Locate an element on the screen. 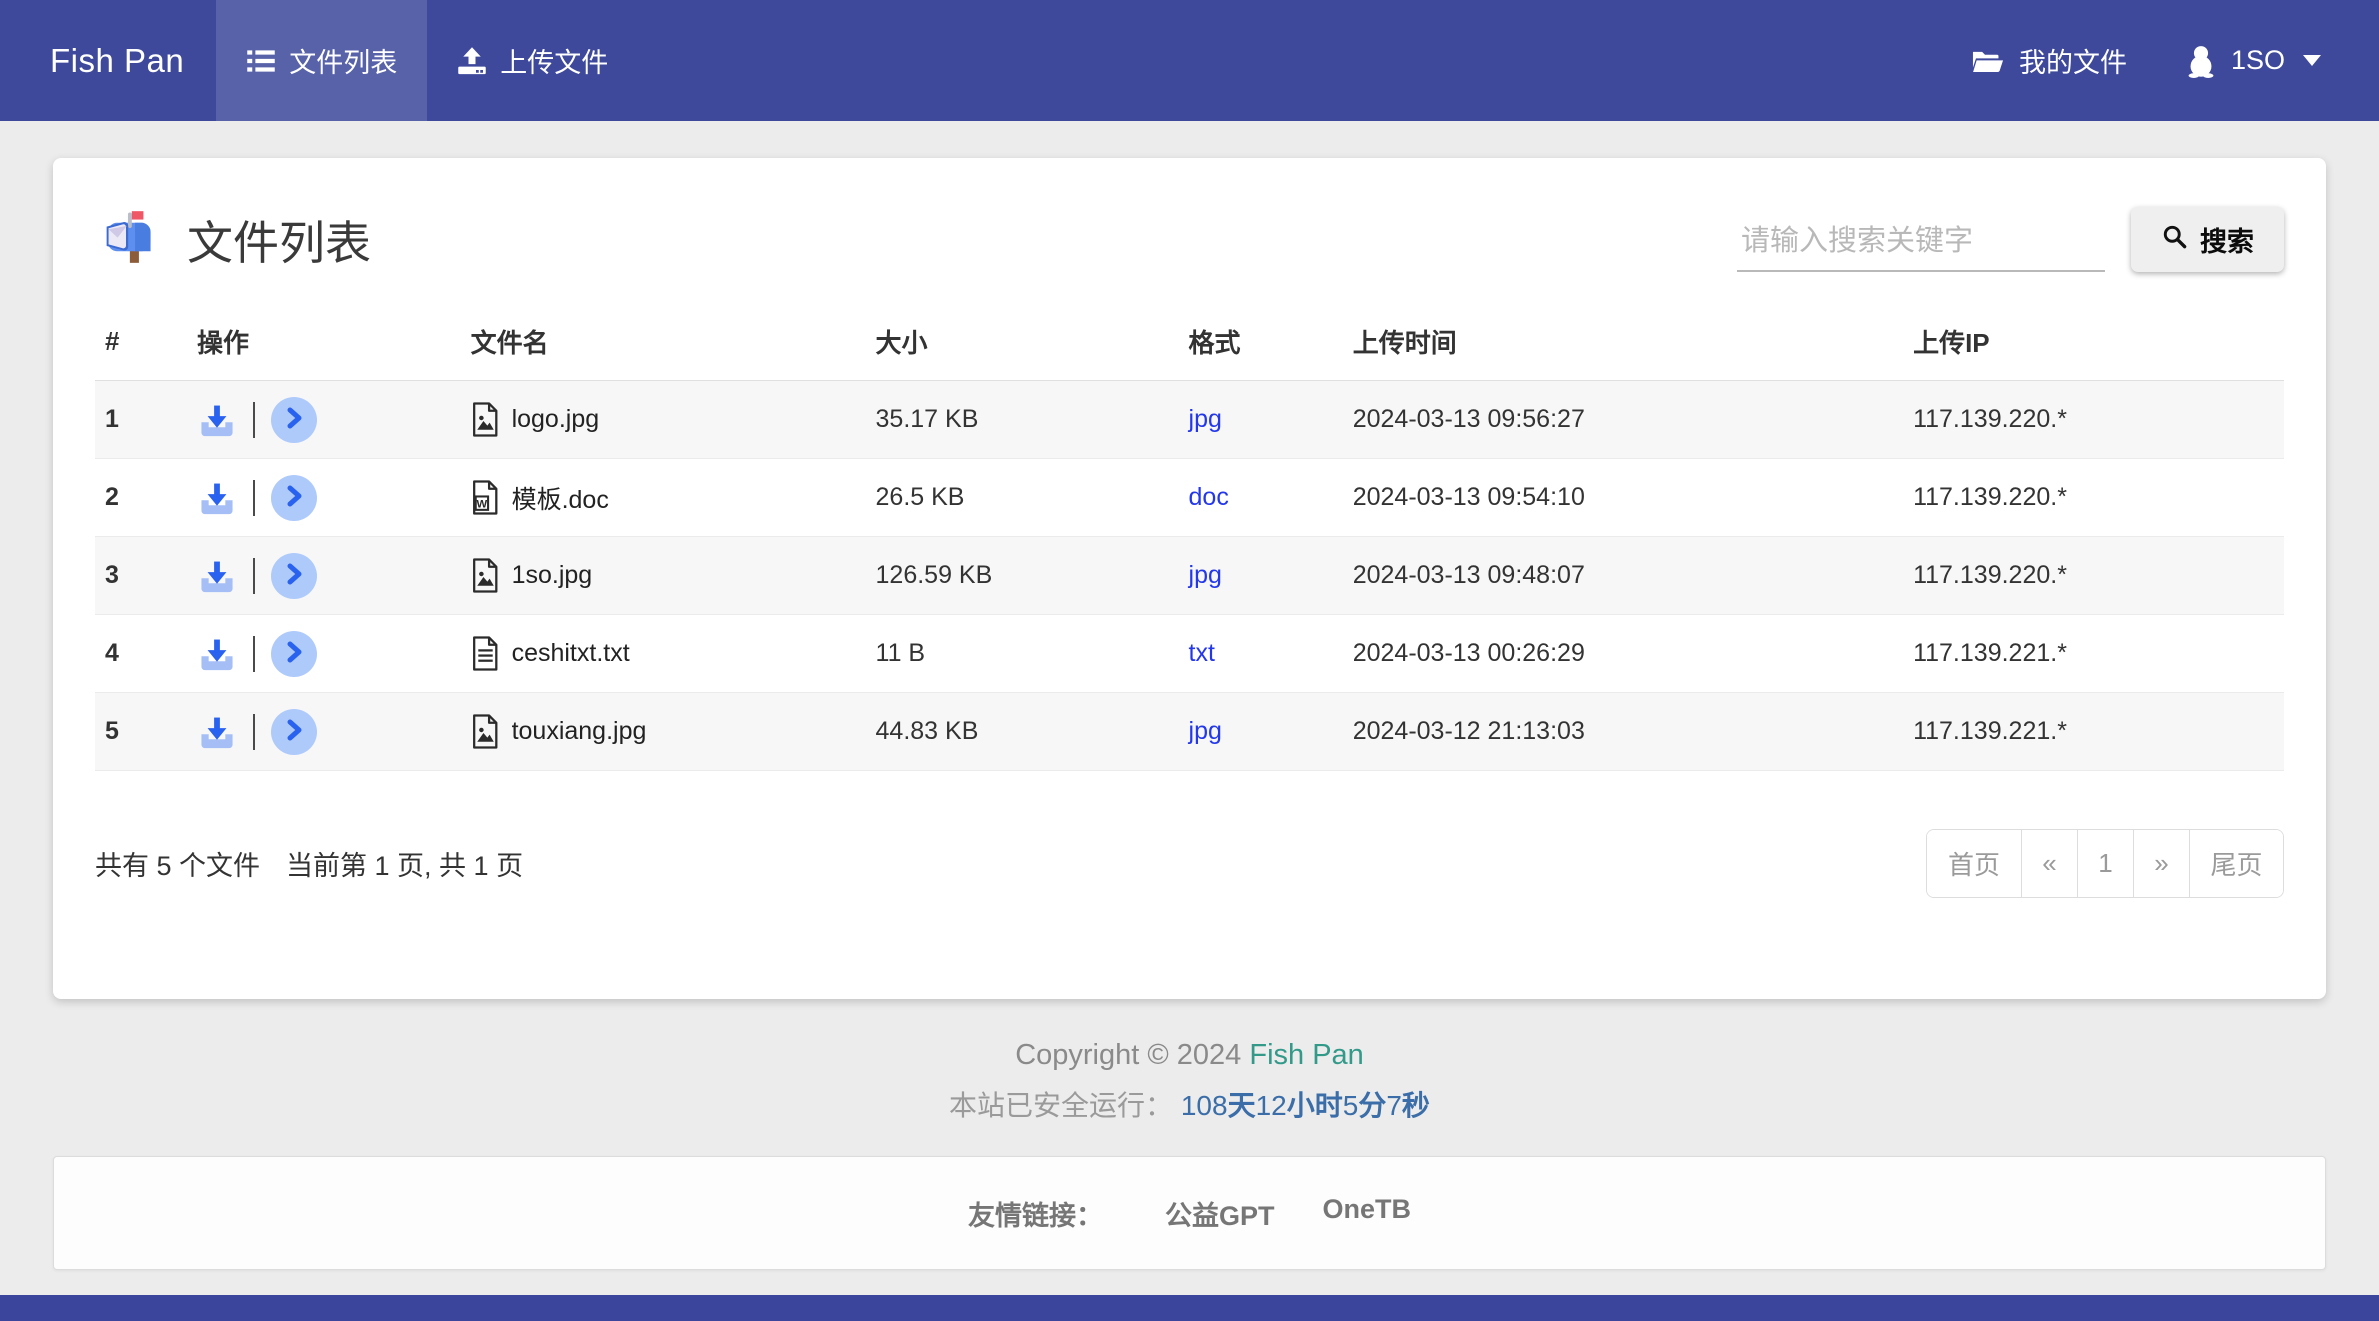 The height and width of the screenshot is (1321, 2379). friend-links-label: 友情链接： is located at coordinates (1035, 1215).